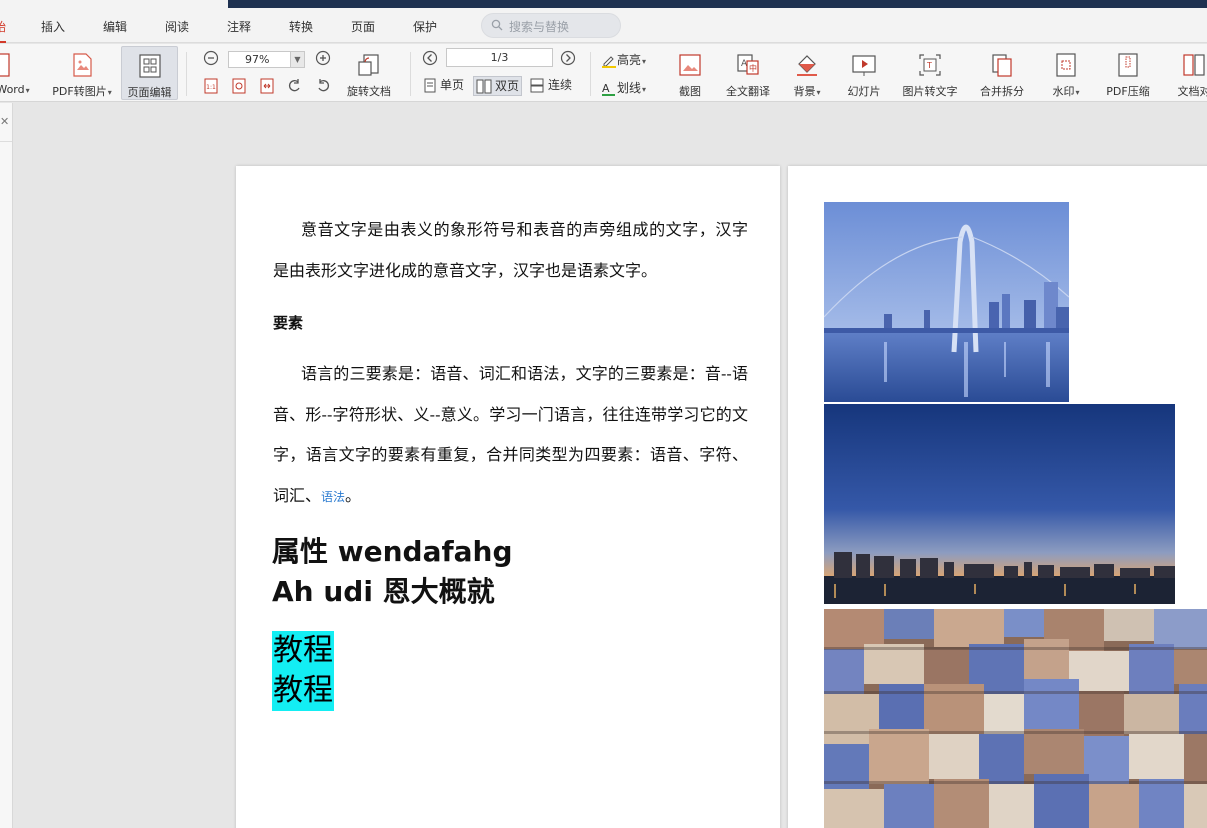  I want to click on pdf-to-image-button: PDF转图片, so click(82, 73).